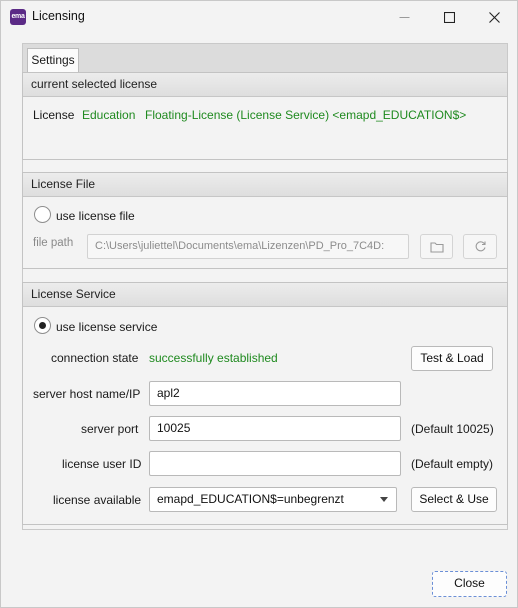  Describe the element at coordinates (102, 464) in the screenshot. I see `license-user-id-label: license user ID` at that location.